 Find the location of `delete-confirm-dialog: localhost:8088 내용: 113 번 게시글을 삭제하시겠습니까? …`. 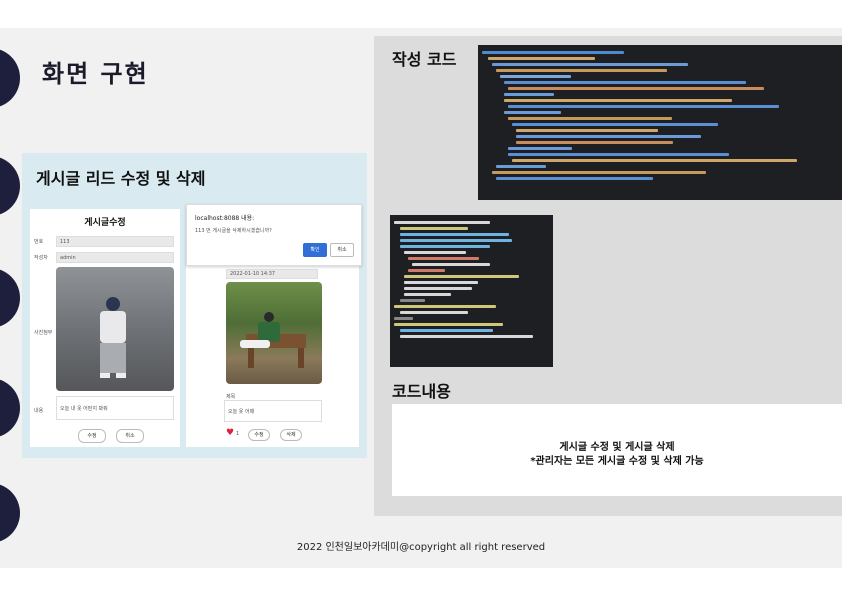

delete-confirm-dialog: localhost:8088 내용: 113 번 게시글을 삭제하시겠습니까? … is located at coordinates (274, 235).